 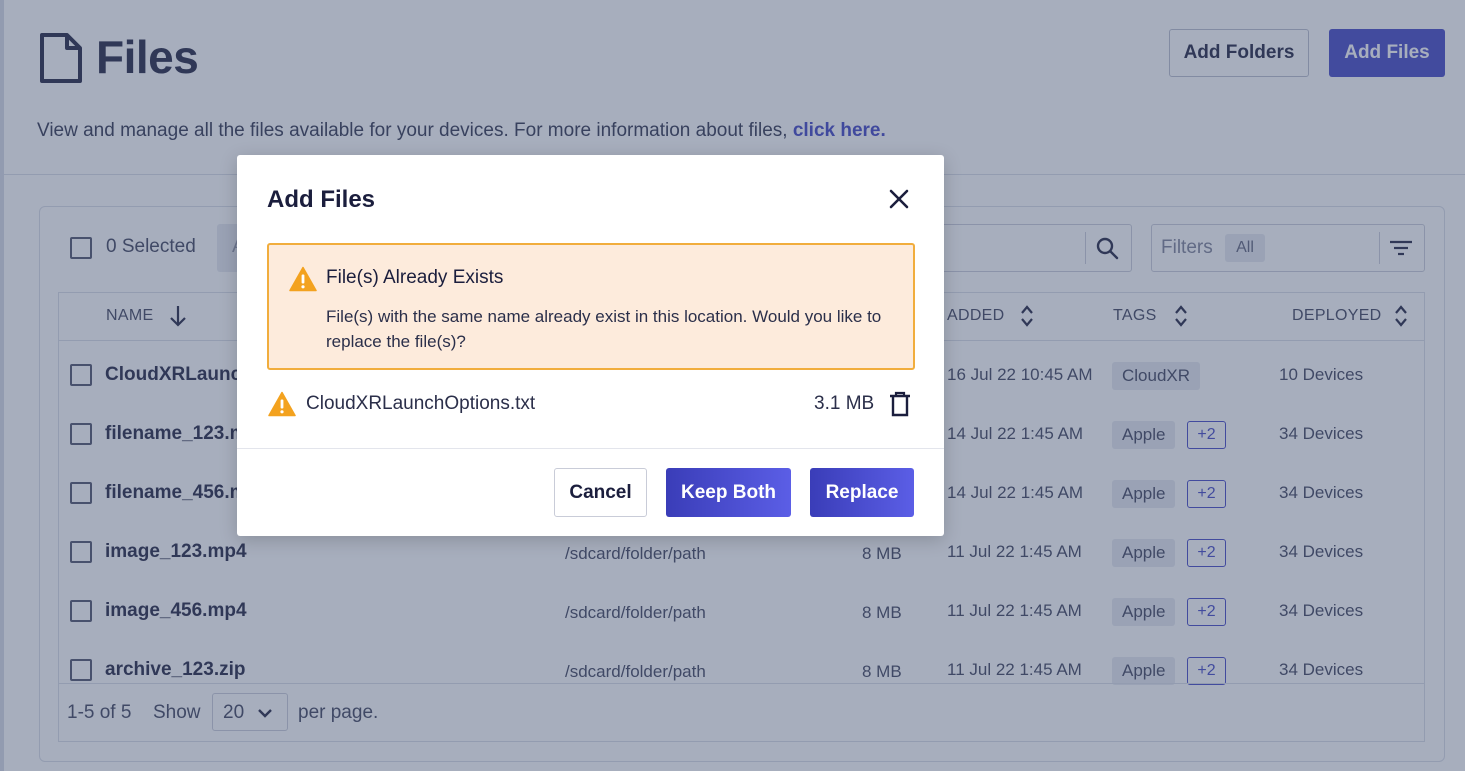 What do you see at coordinates (415, 277) in the screenshot?
I see `alert-title: File(s) Already Exists` at bounding box center [415, 277].